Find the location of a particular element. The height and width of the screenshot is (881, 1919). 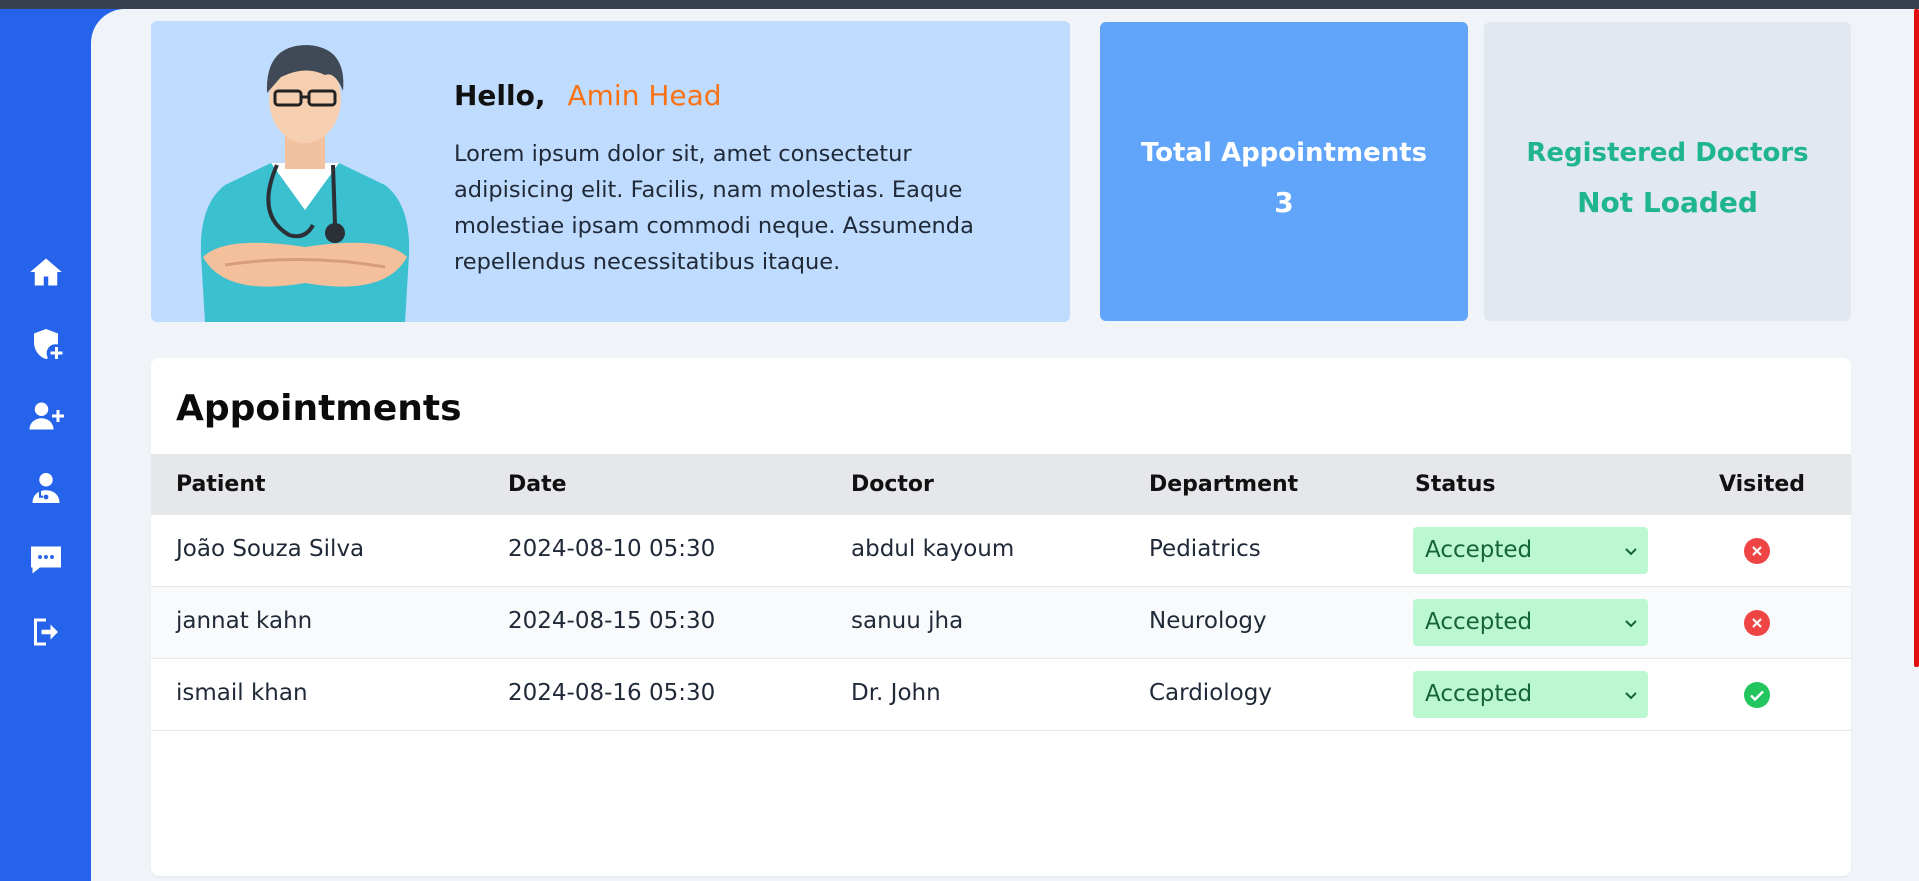

greeting: Hello, Amin Head is located at coordinates (588, 95).